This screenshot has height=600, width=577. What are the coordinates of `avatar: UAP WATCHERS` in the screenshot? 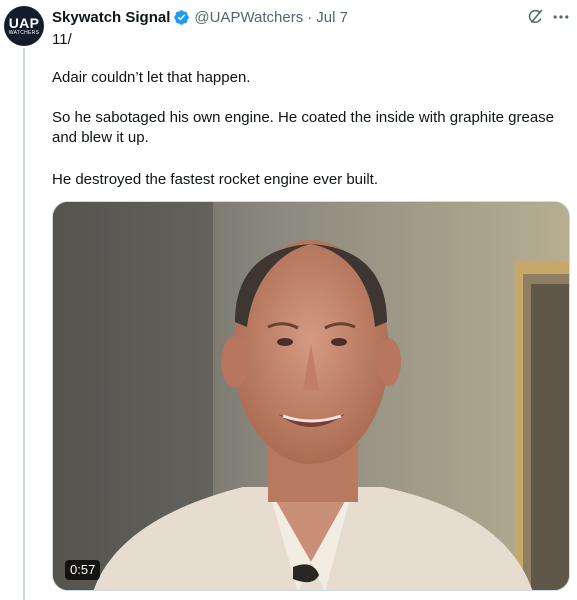 It's located at (24, 26).